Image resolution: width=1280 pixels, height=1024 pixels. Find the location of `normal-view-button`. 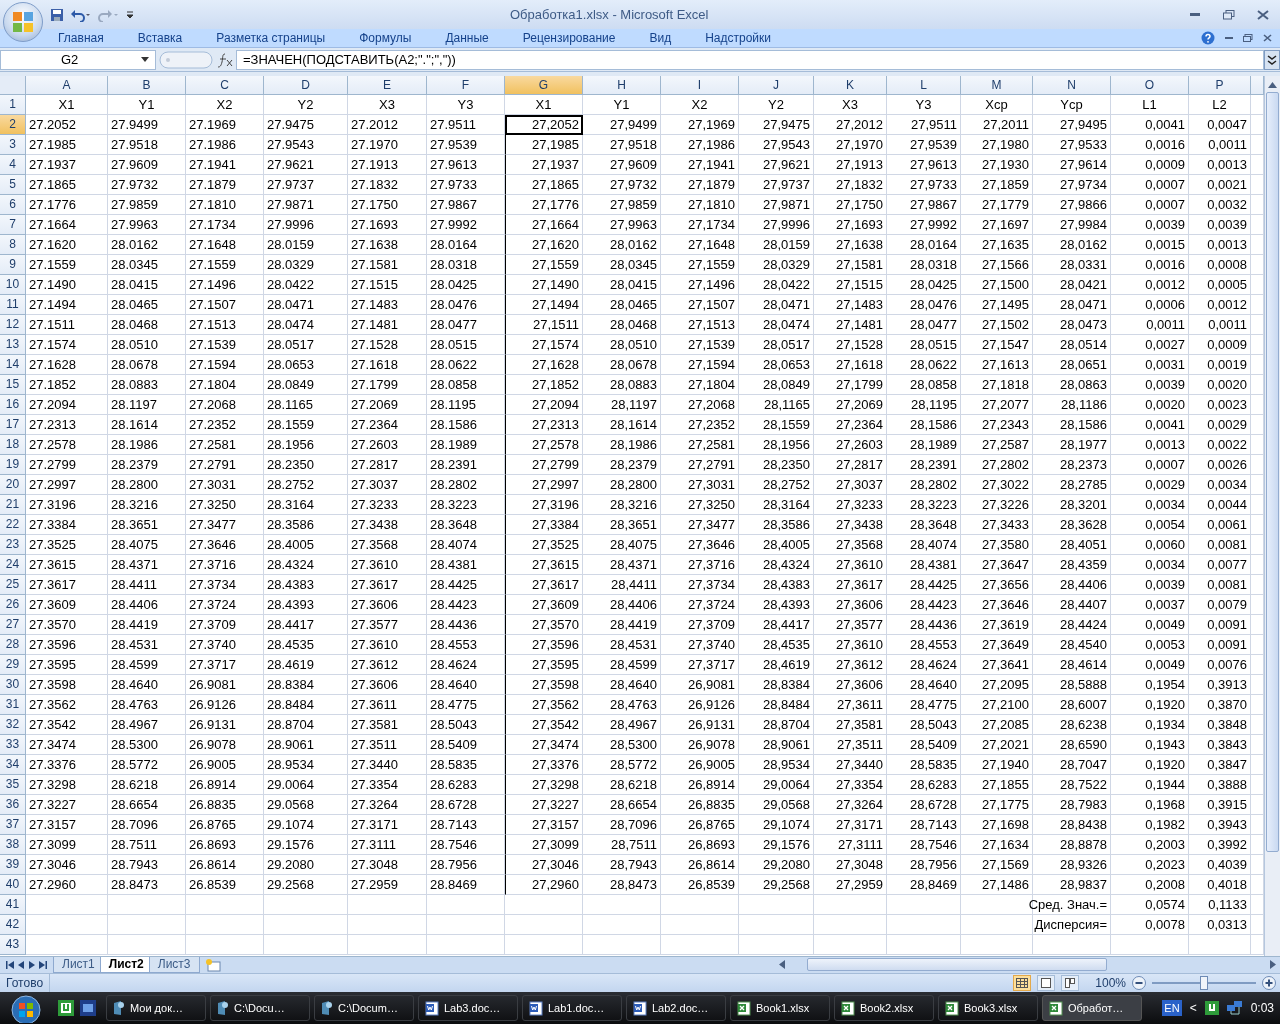

normal-view-button is located at coordinates (1022, 982).